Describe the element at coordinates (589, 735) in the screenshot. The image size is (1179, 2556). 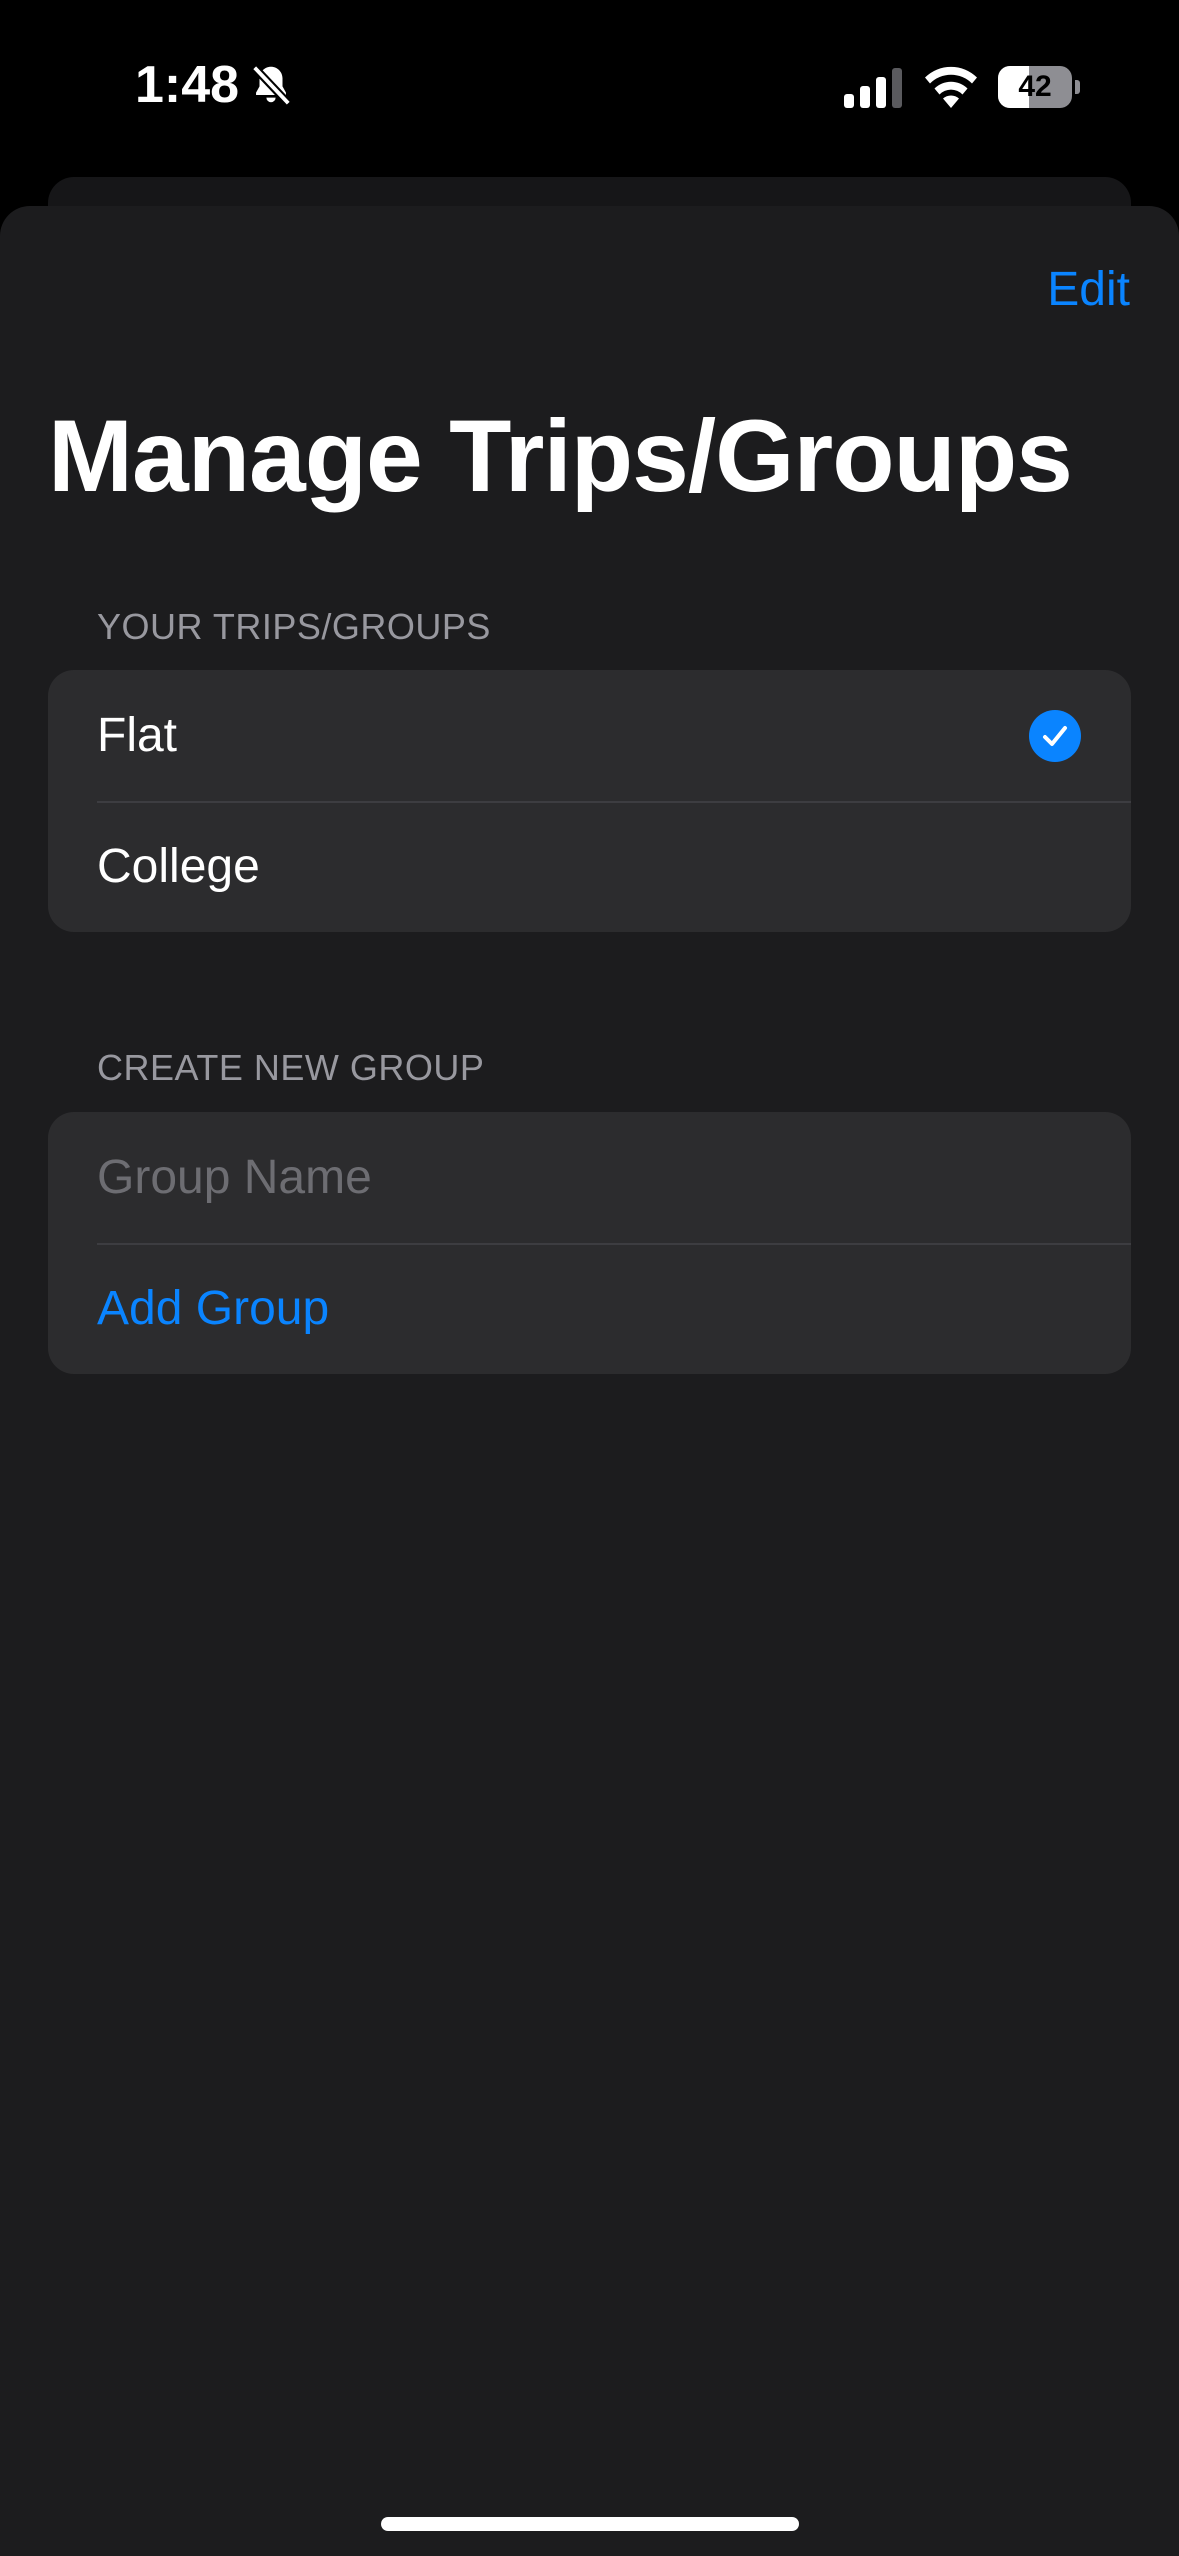
I see `trip-item-flat: Flat` at that location.